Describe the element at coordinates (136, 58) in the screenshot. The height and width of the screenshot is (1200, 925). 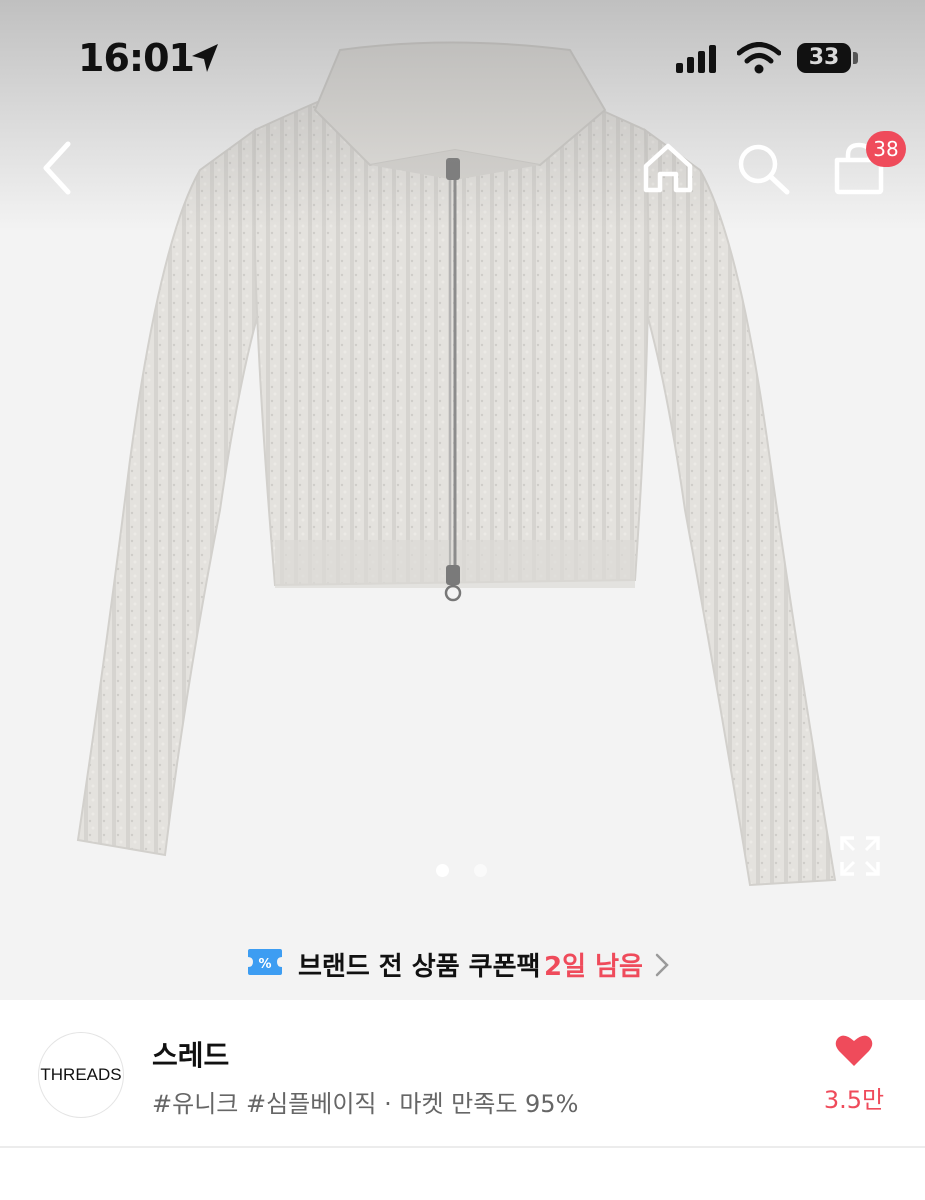
I see `status-time: 16:01` at that location.